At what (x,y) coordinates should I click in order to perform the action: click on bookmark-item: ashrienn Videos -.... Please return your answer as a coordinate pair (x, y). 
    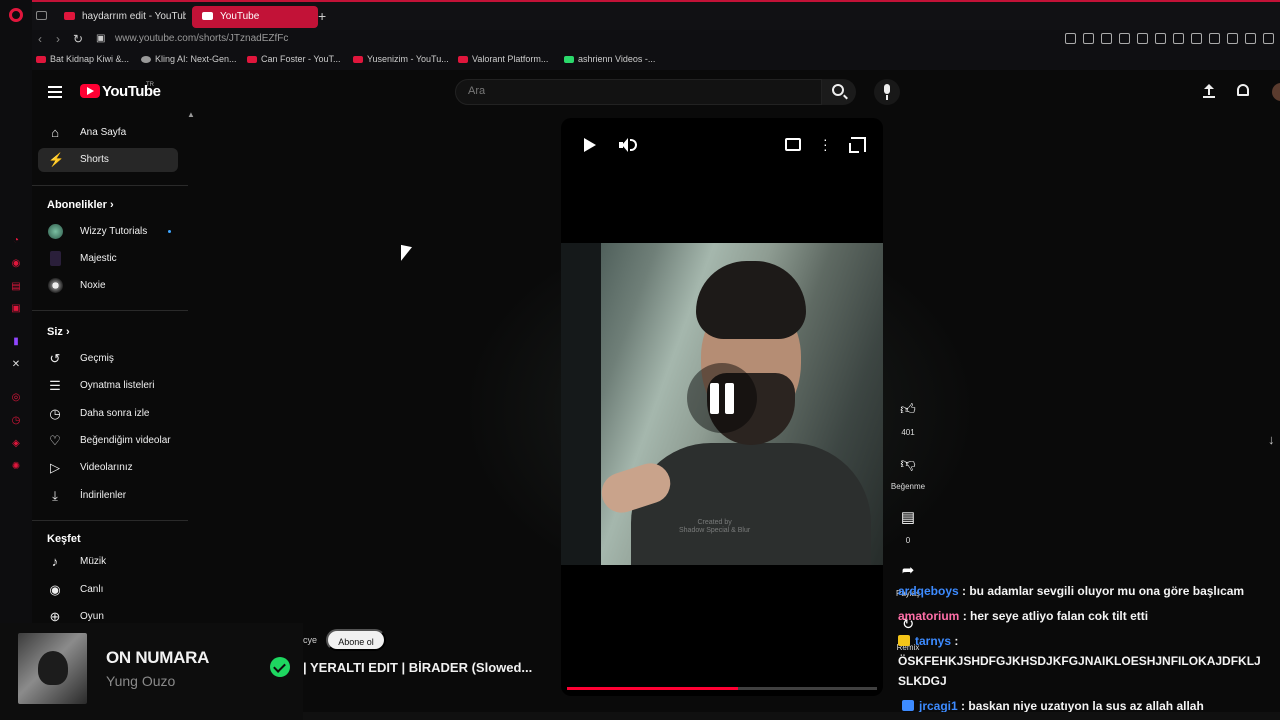
    Looking at the image, I should click on (609, 59).